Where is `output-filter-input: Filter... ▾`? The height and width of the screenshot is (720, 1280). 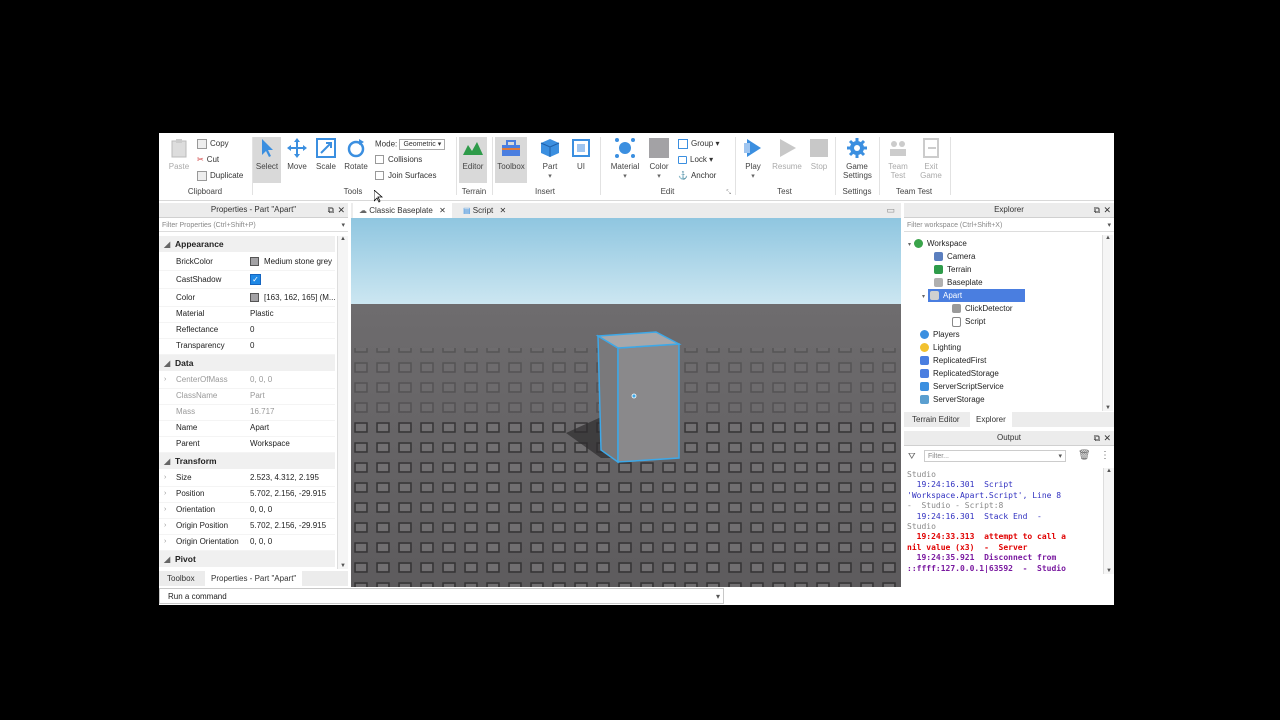 output-filter-input: Filter... ▾ is located at coordinates (995, 456).